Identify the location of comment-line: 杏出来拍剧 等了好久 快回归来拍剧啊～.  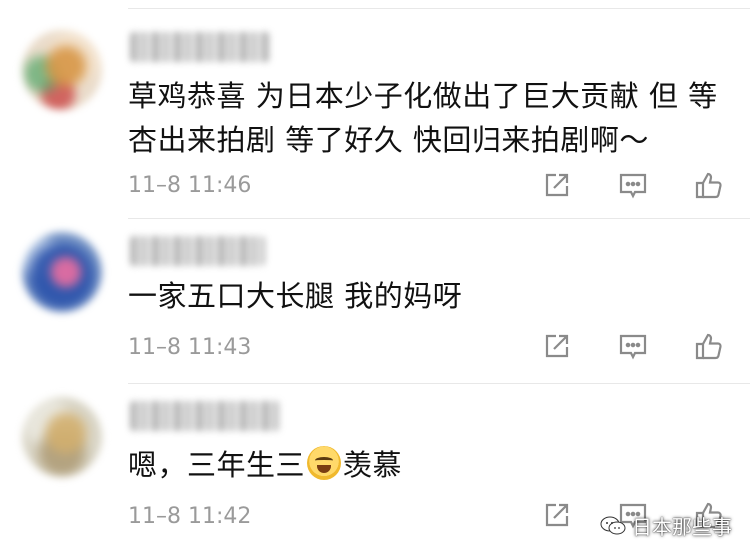
(388, 140).